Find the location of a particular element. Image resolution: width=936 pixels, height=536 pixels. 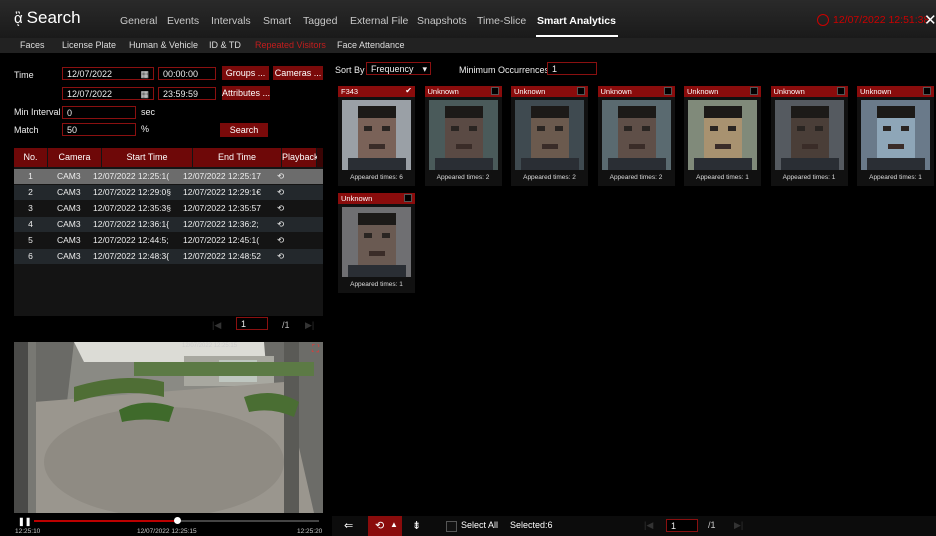

close-icon: ✕ is located at coordinates (930, 20).